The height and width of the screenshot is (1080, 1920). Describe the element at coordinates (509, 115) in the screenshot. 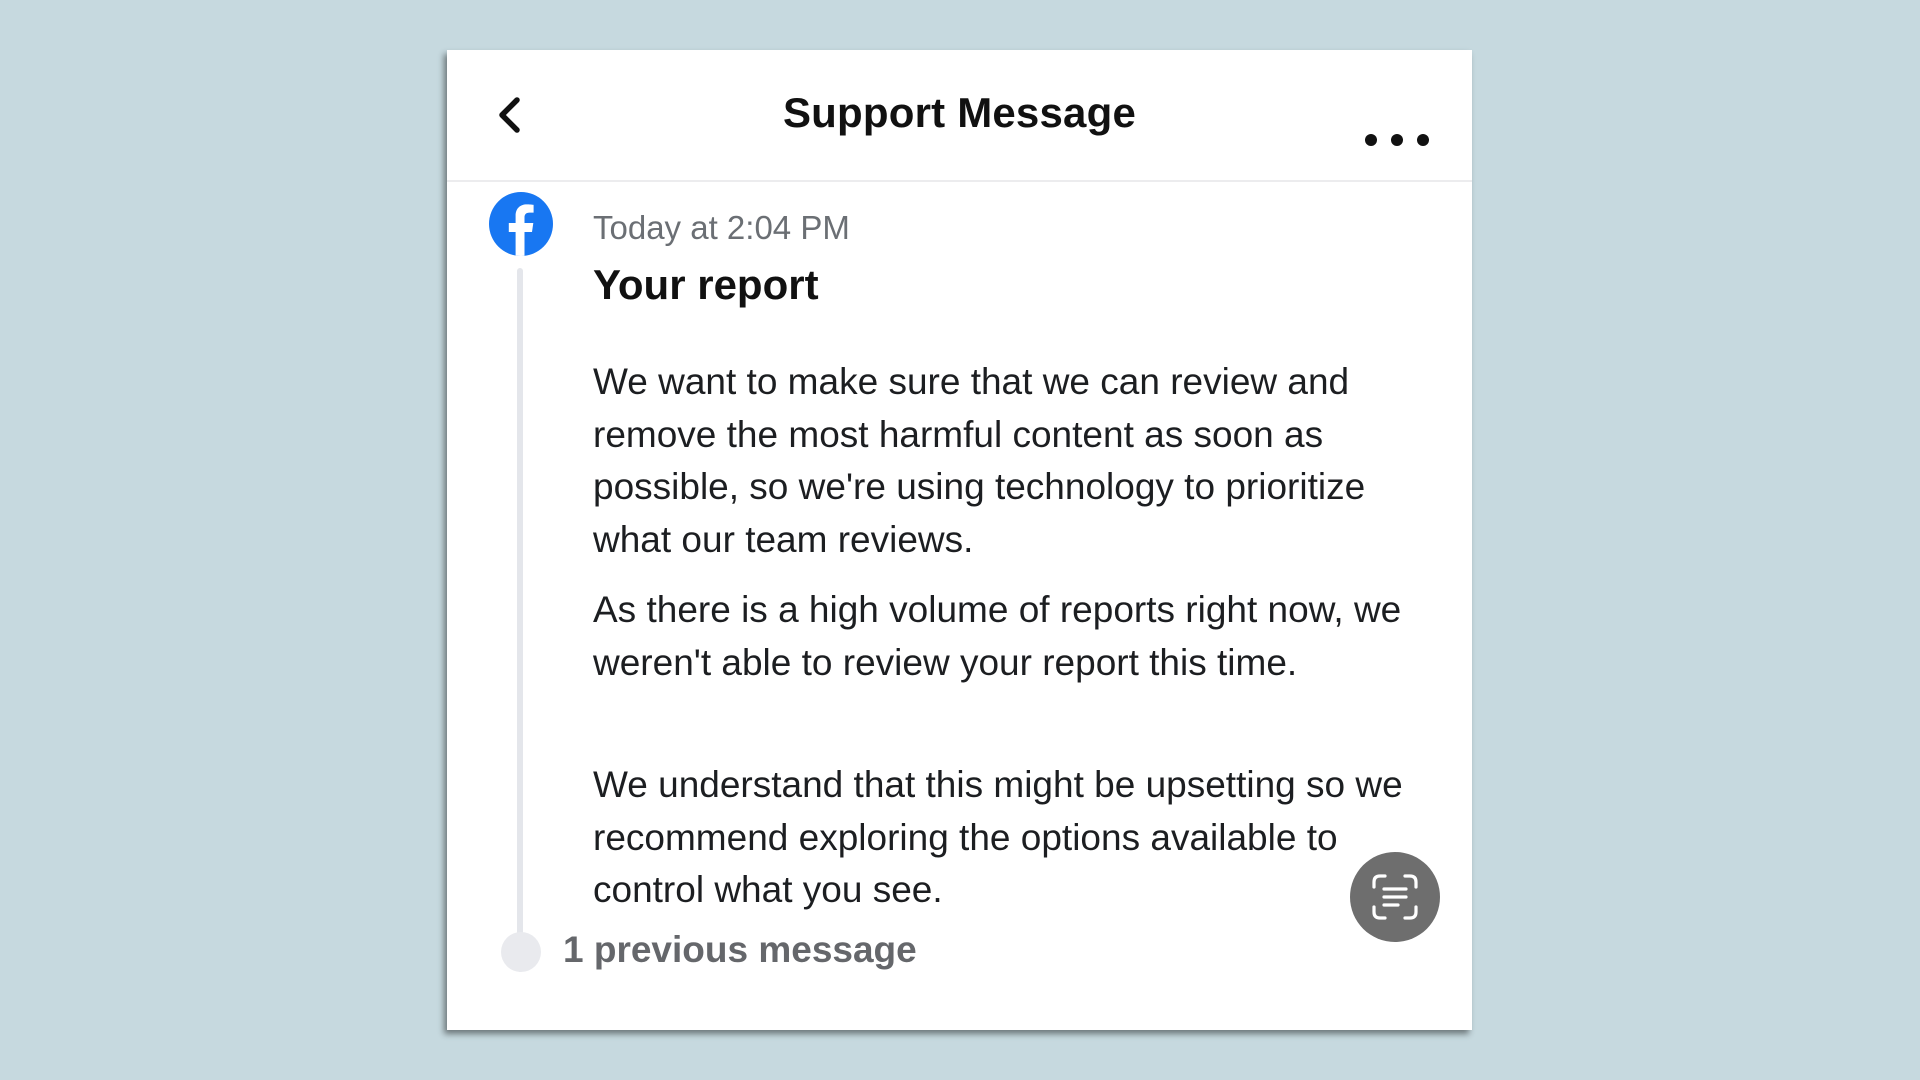

I see `chevron-left-icon` at that location.